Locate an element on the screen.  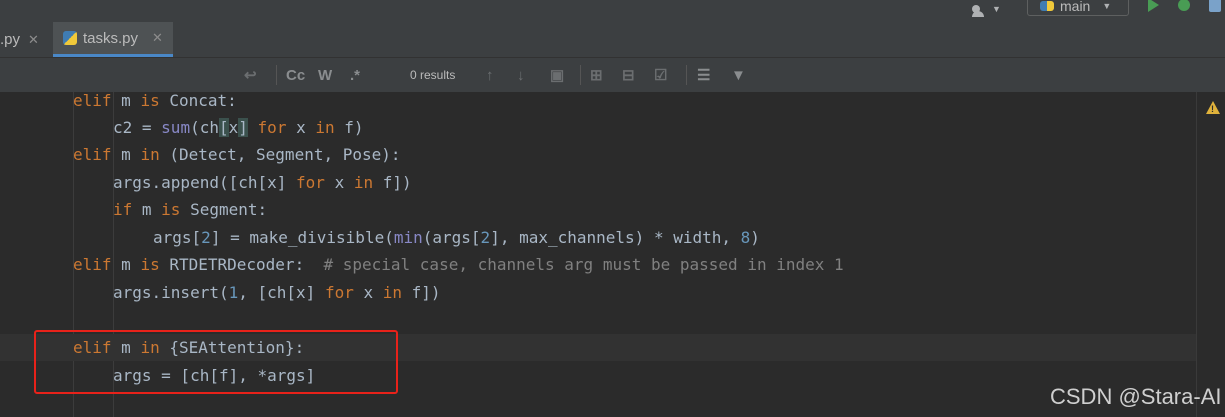
tab-label: tasks.py is located at coordinates (111, 38).